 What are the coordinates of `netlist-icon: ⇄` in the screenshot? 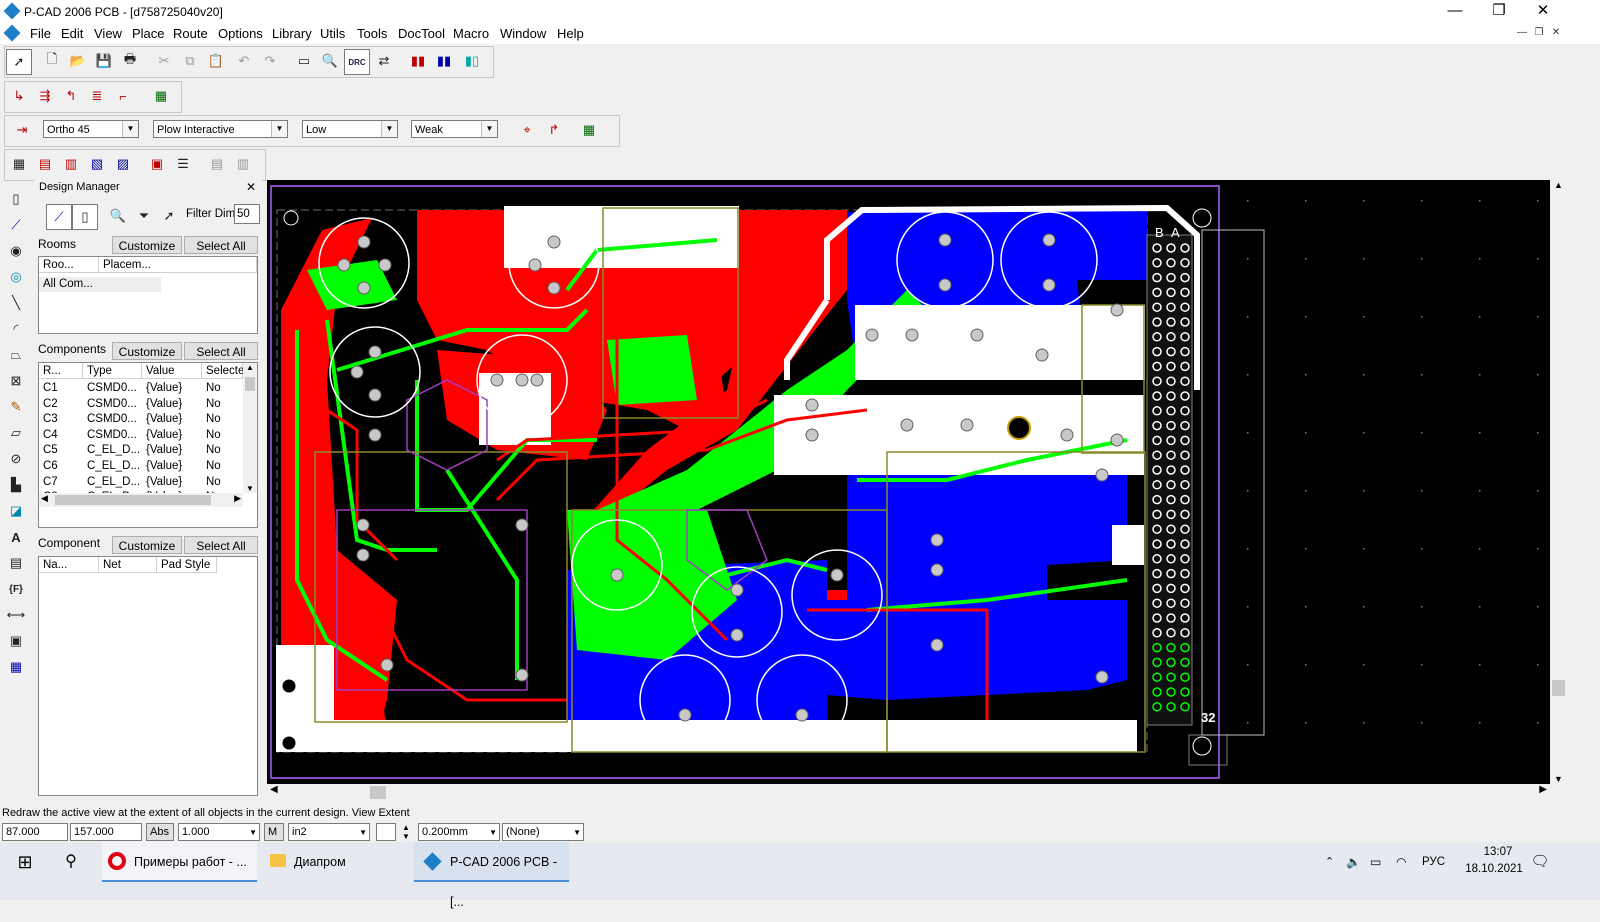 It's located at (384, 61).